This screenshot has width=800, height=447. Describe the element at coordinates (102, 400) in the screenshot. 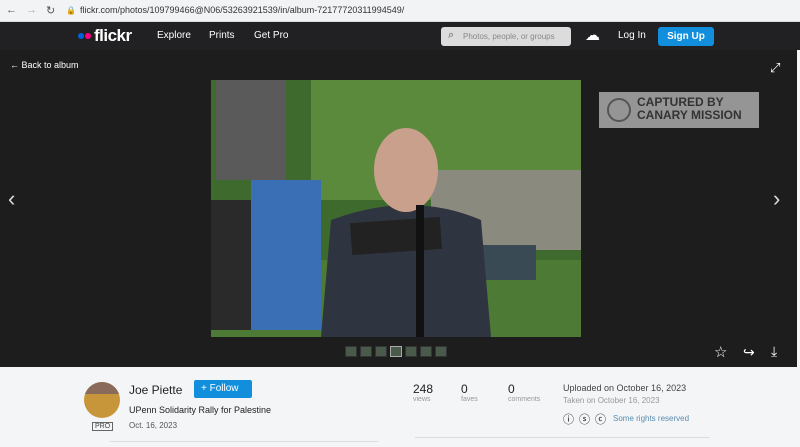

I see `avatar` at that location.